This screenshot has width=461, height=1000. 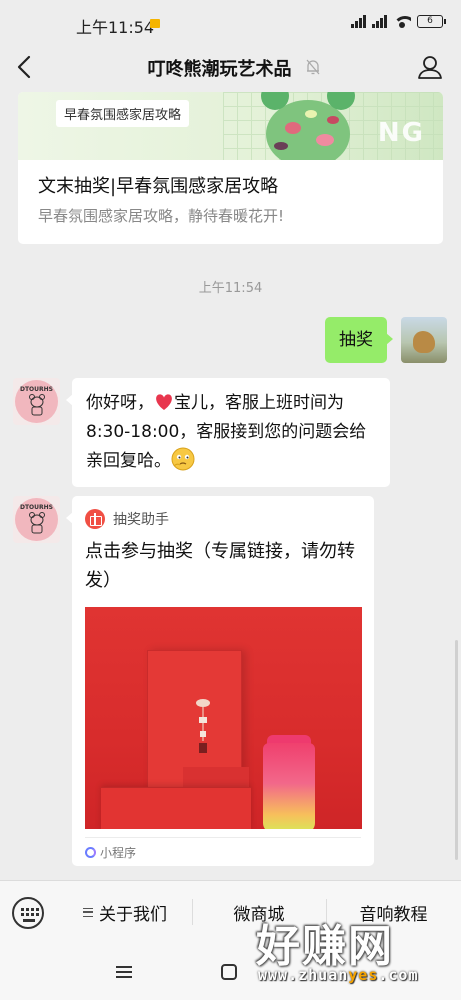 What do you see at coordinates (230, 288) in the screenshot?
I see `chat-timestamp: 上午11:54` at bounding box center [230, 288].